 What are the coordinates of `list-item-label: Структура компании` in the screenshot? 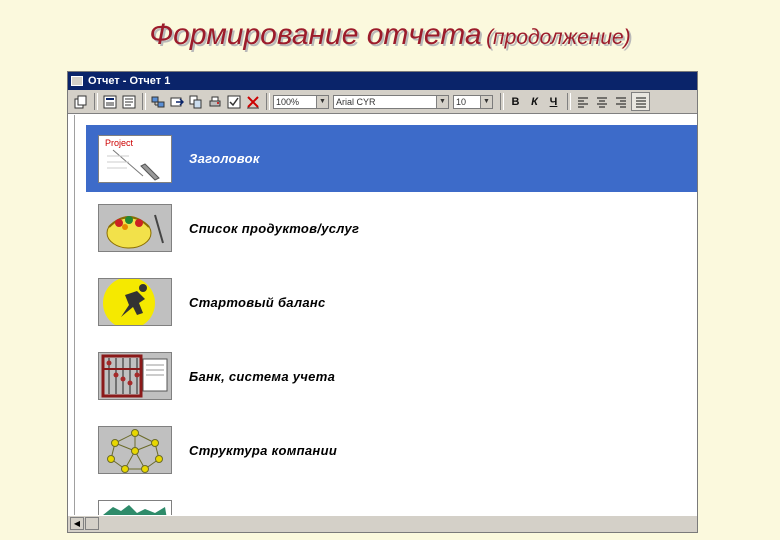 It's located at (263, 450).